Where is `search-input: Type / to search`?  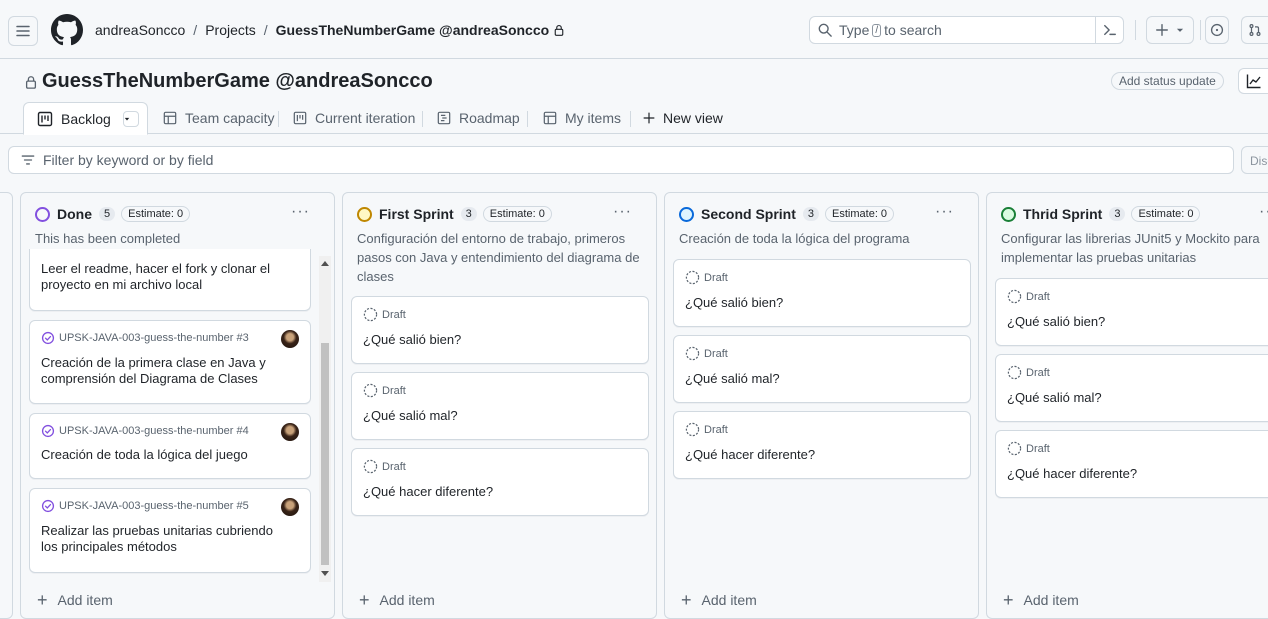
search-input: Type / to search is located at coordinates (966, 30).